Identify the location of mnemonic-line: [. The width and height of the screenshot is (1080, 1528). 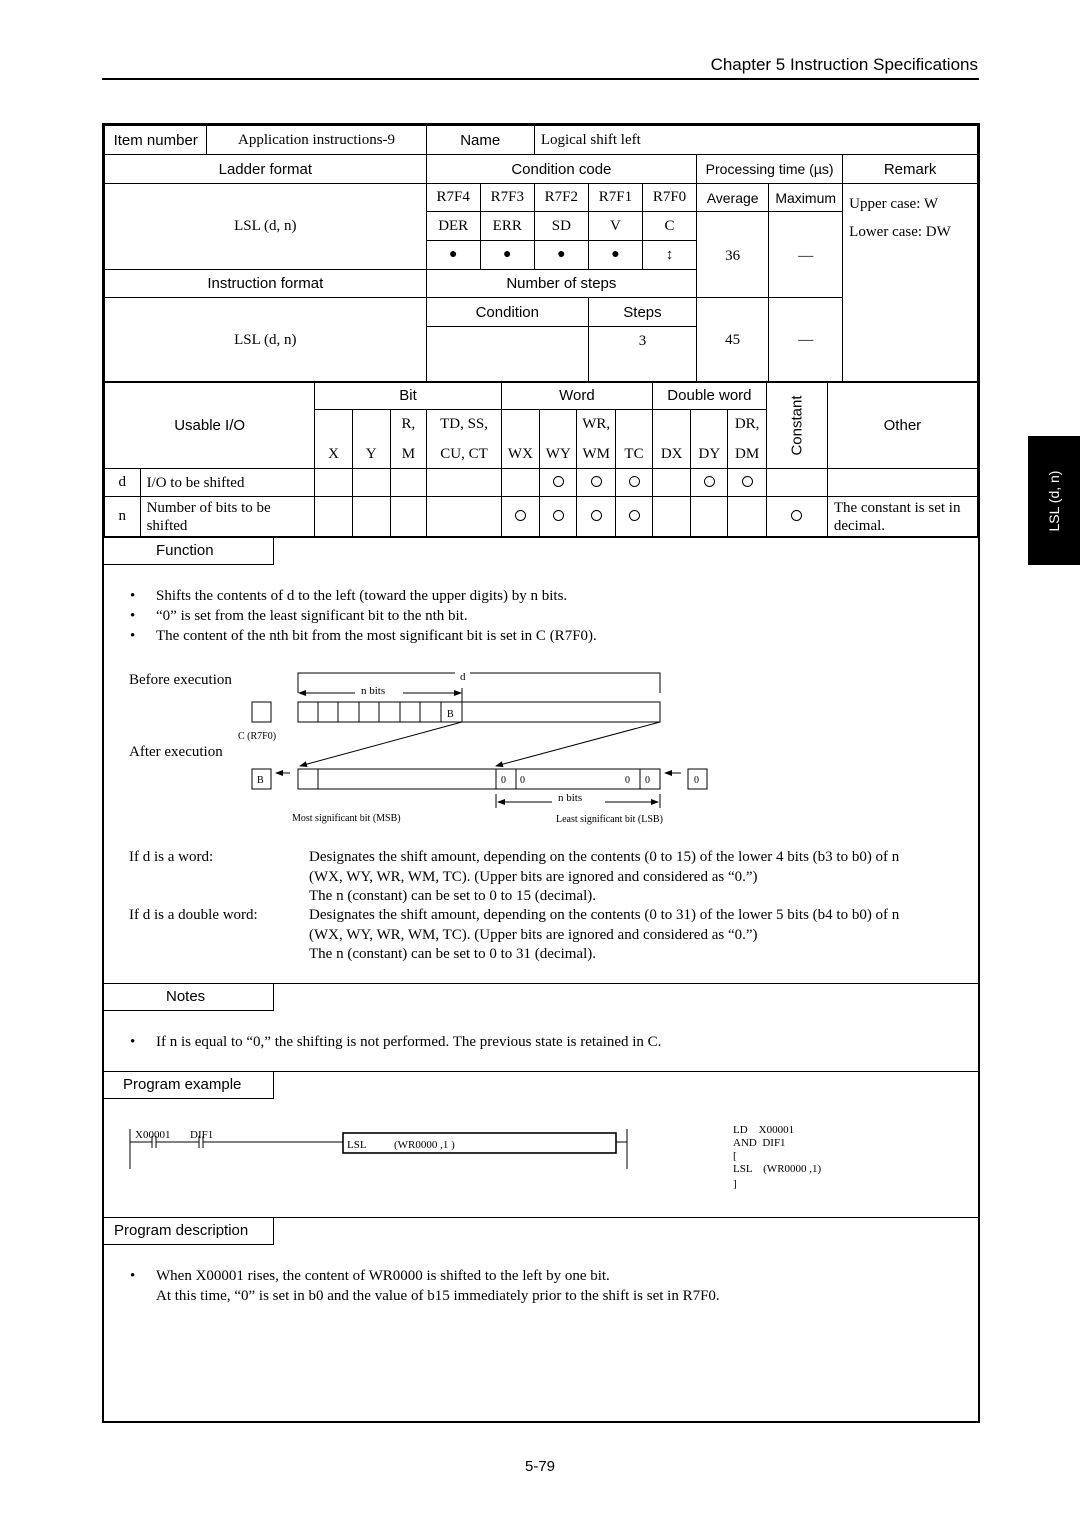
(735, 1156).